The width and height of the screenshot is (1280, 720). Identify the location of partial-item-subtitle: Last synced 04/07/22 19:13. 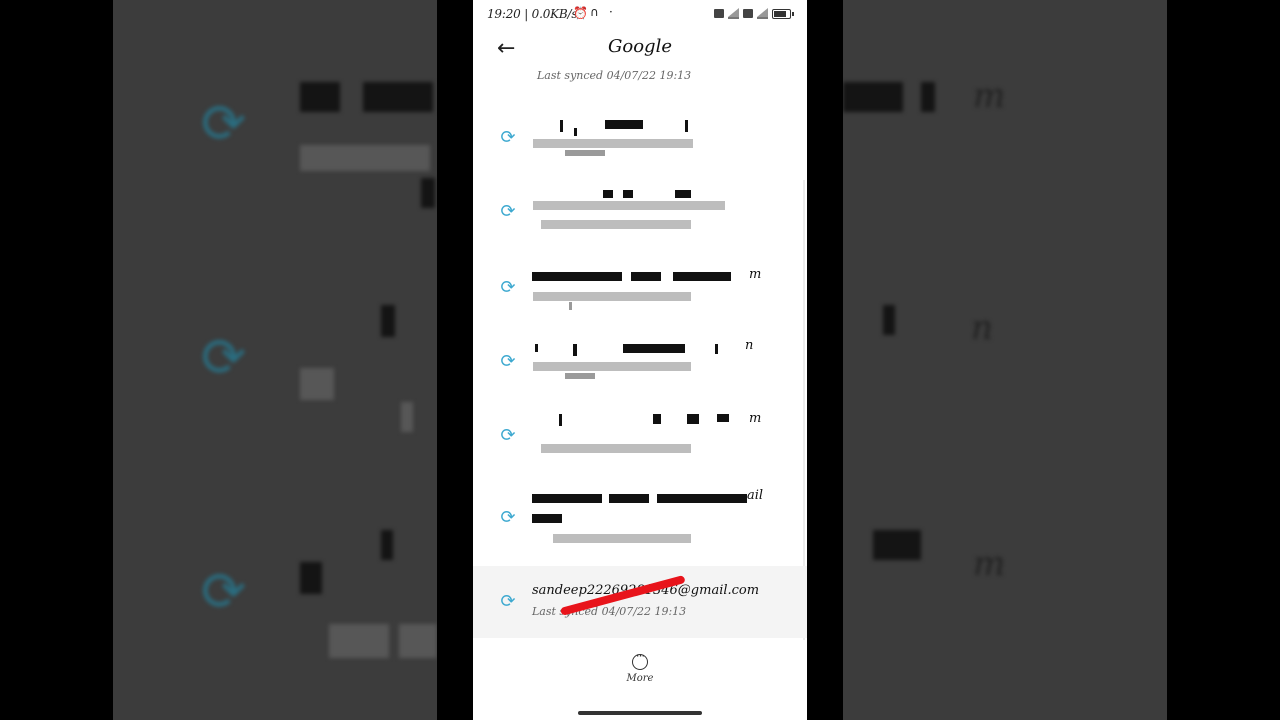
(614, 75).